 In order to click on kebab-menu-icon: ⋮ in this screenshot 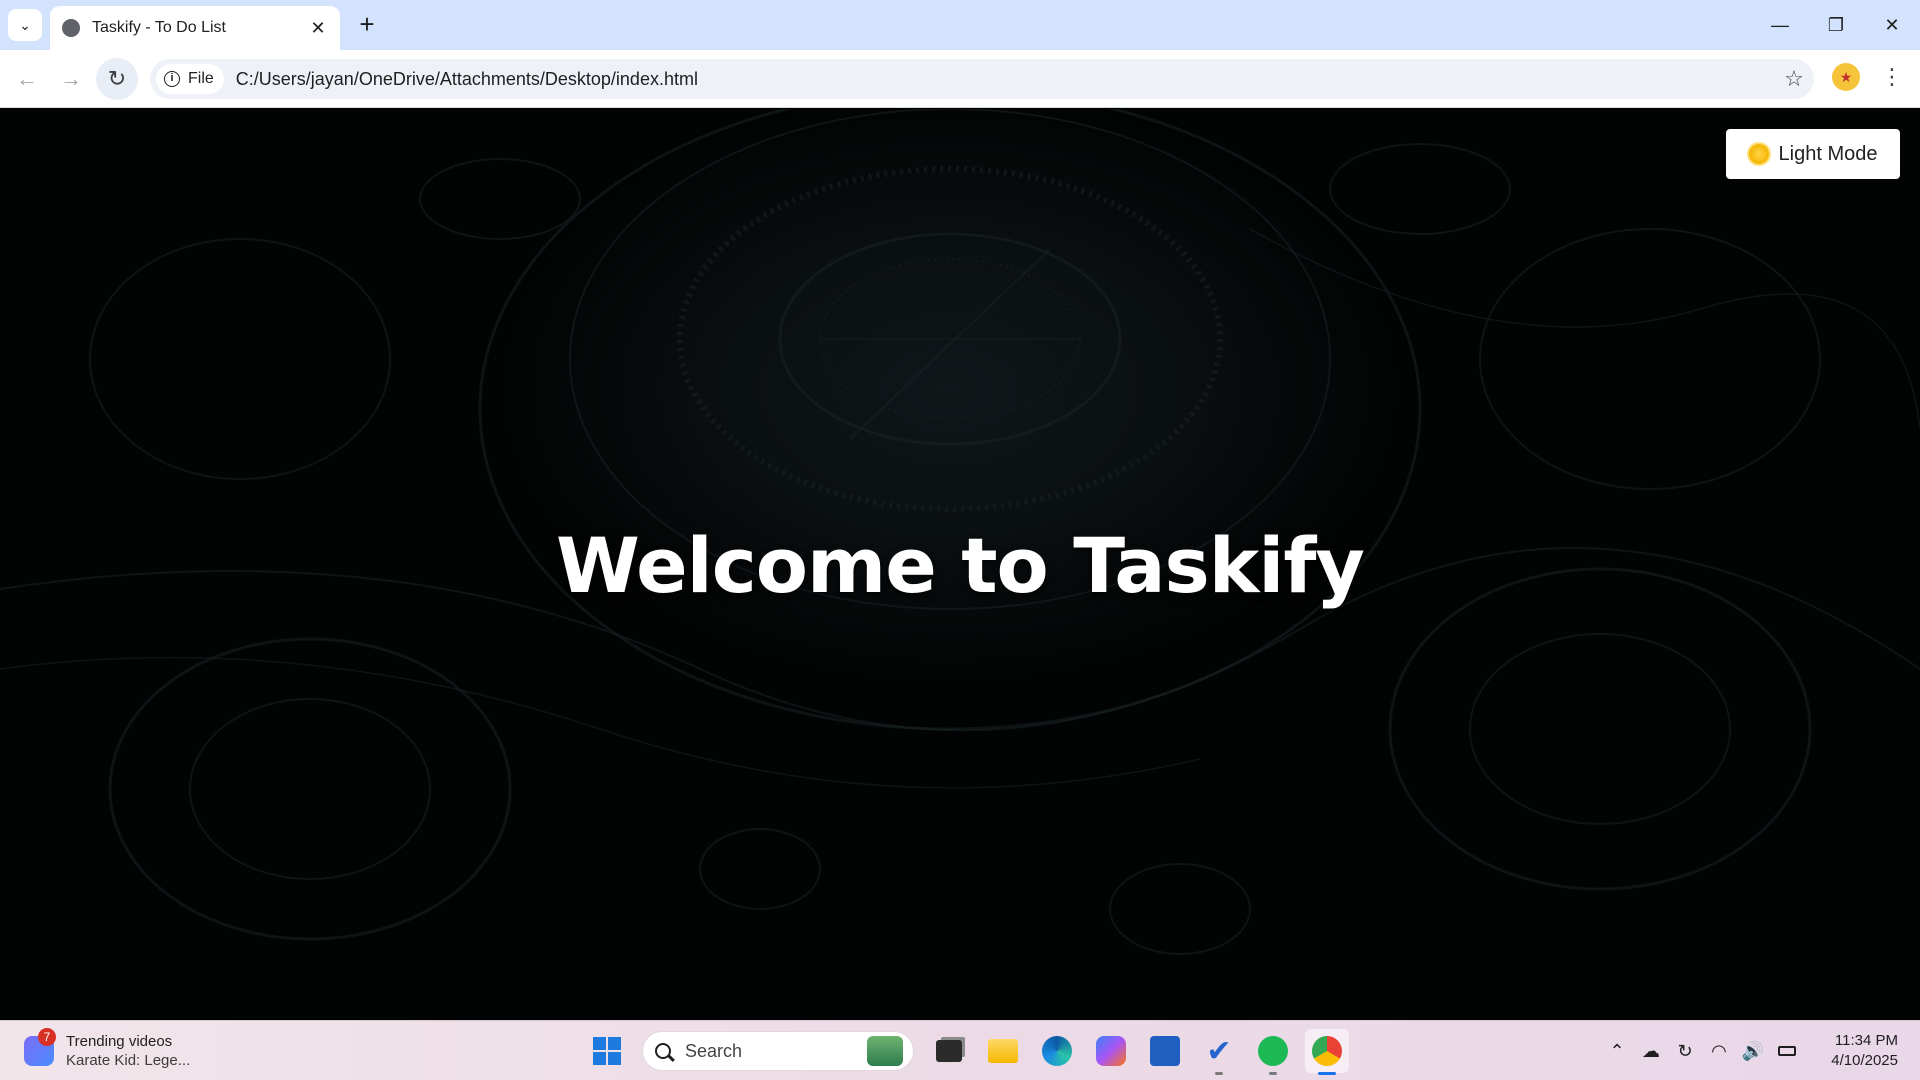, I will do `click(1892, 77)`.